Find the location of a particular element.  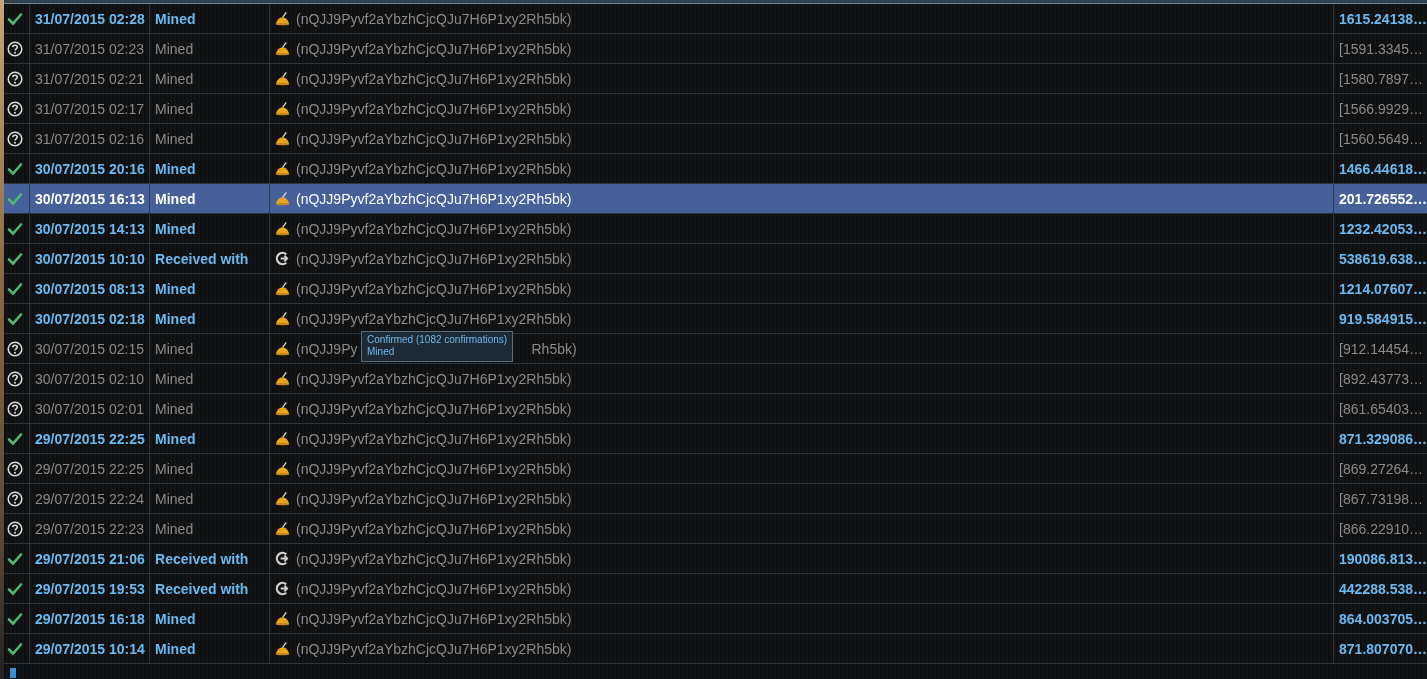

address-cell: Rh5bk) is located at coordinates (554, 348).